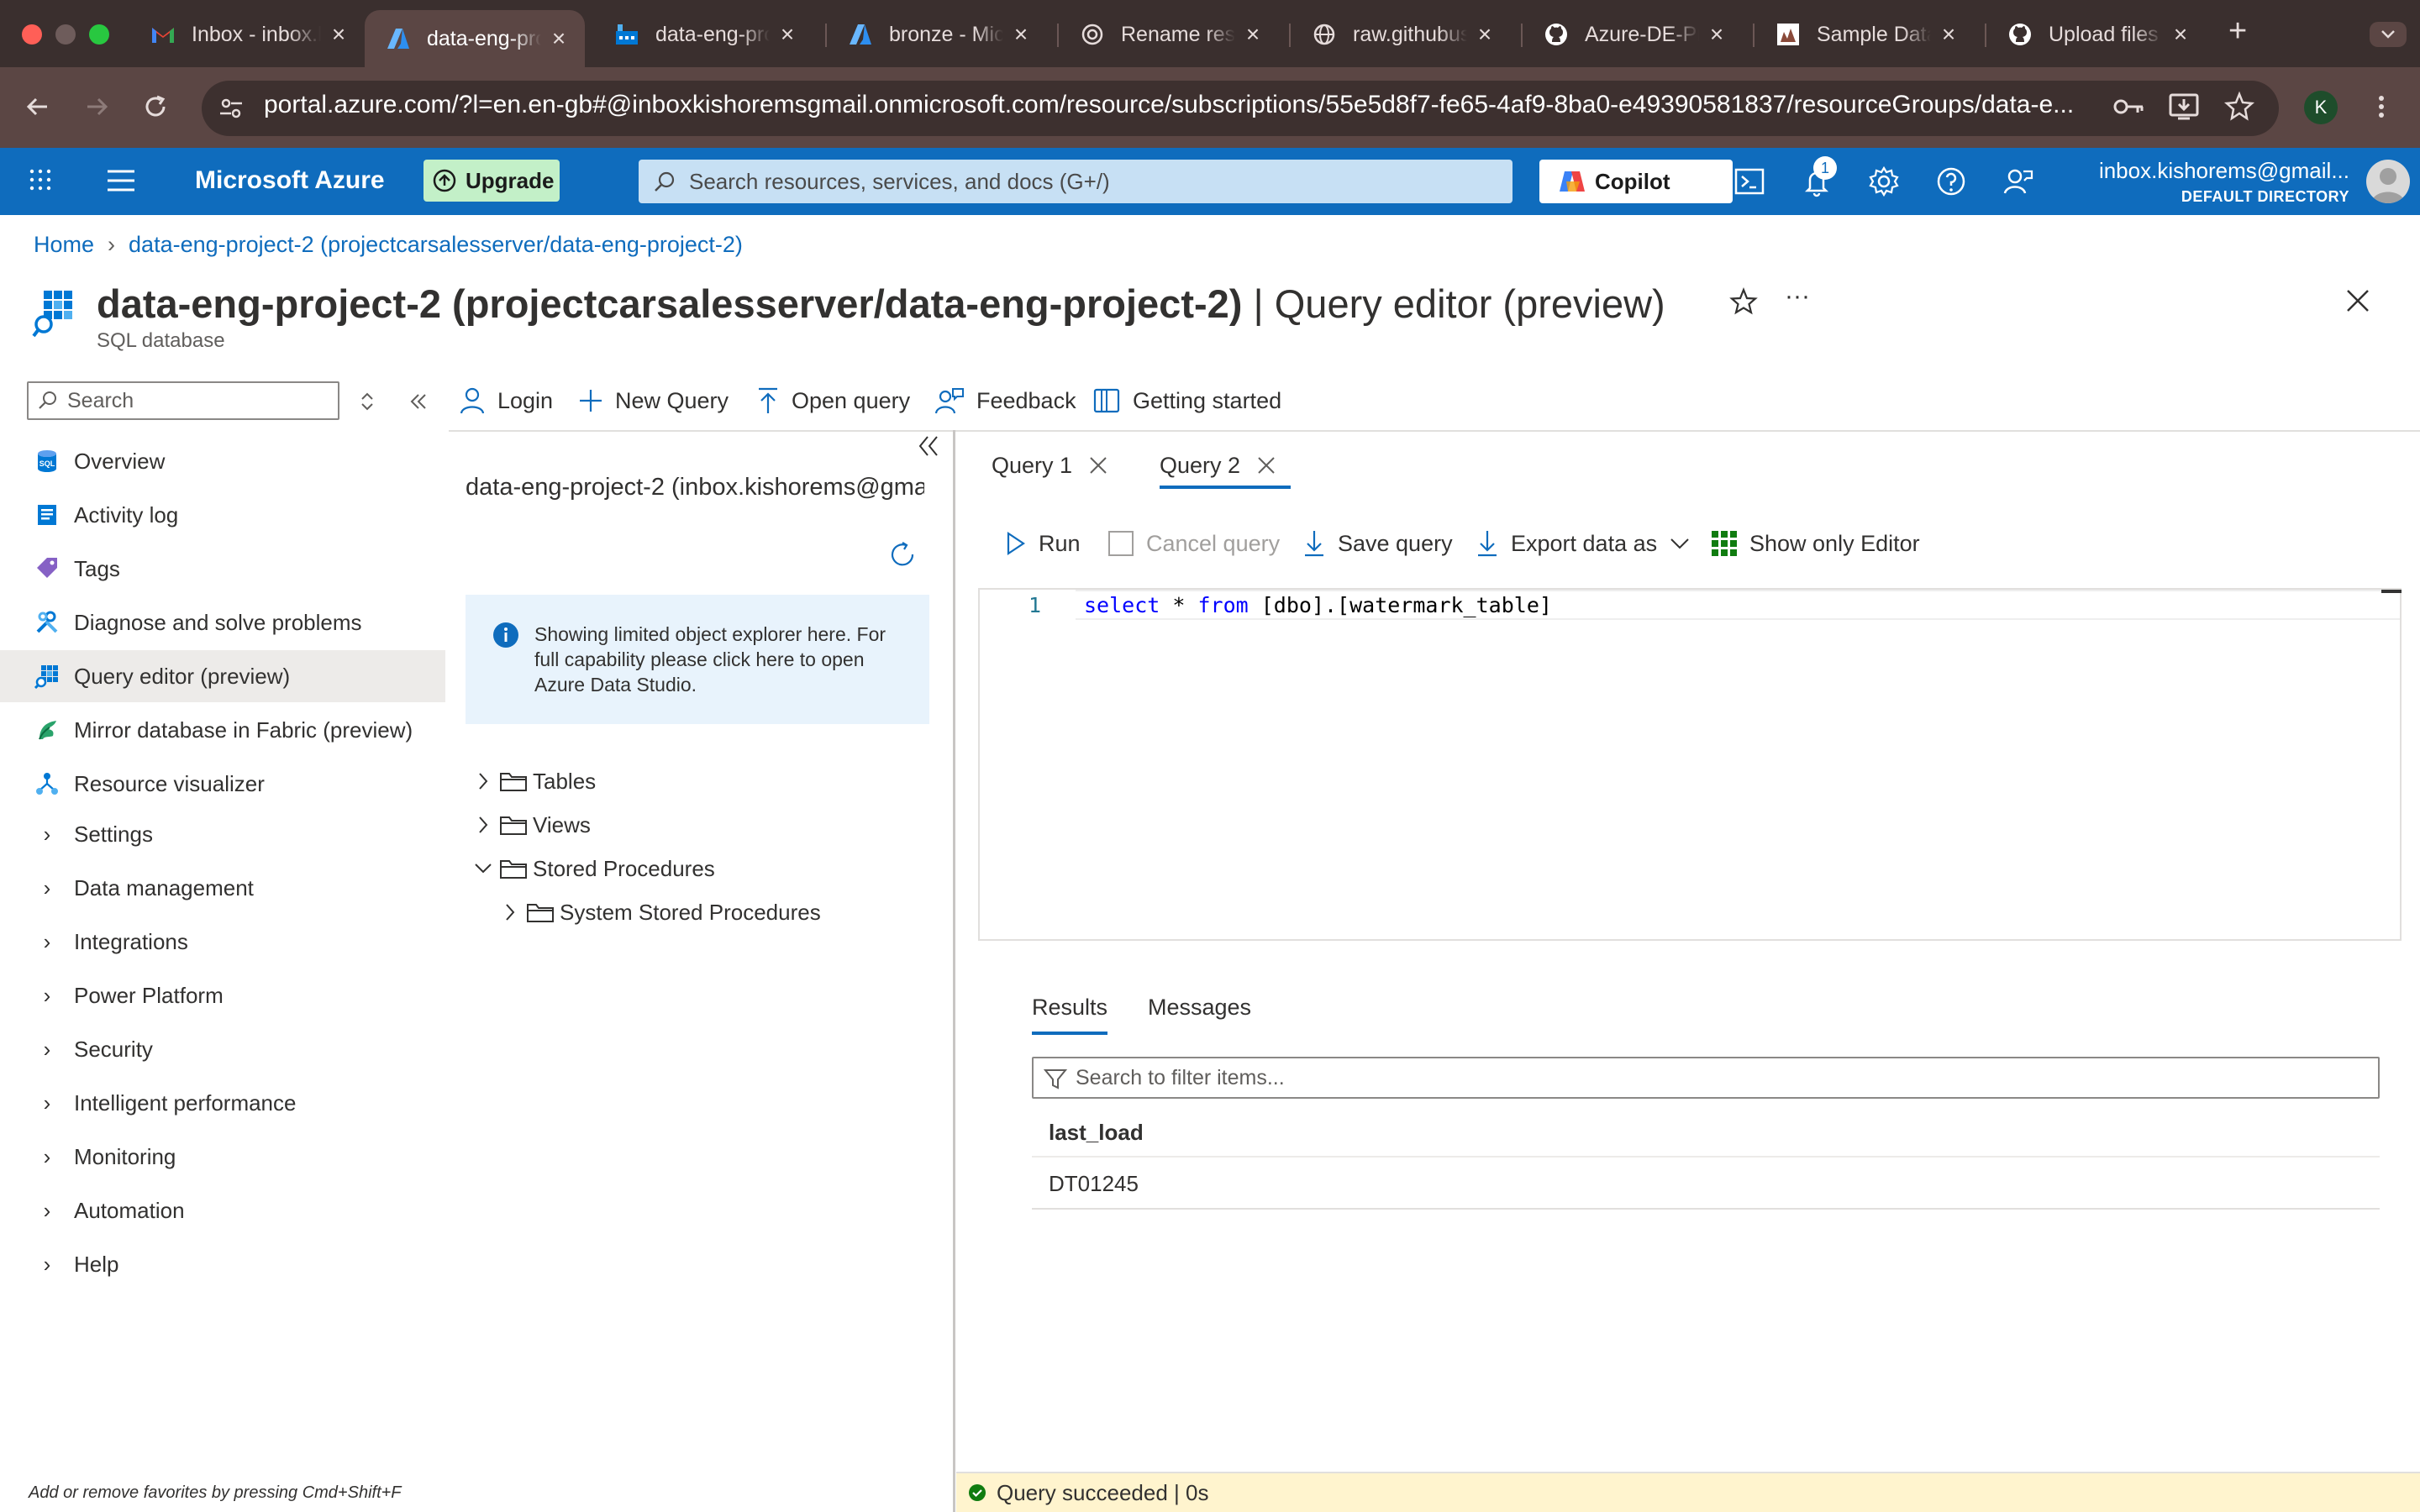  I want to click on profile-avatar: K, so click(2321, 107).